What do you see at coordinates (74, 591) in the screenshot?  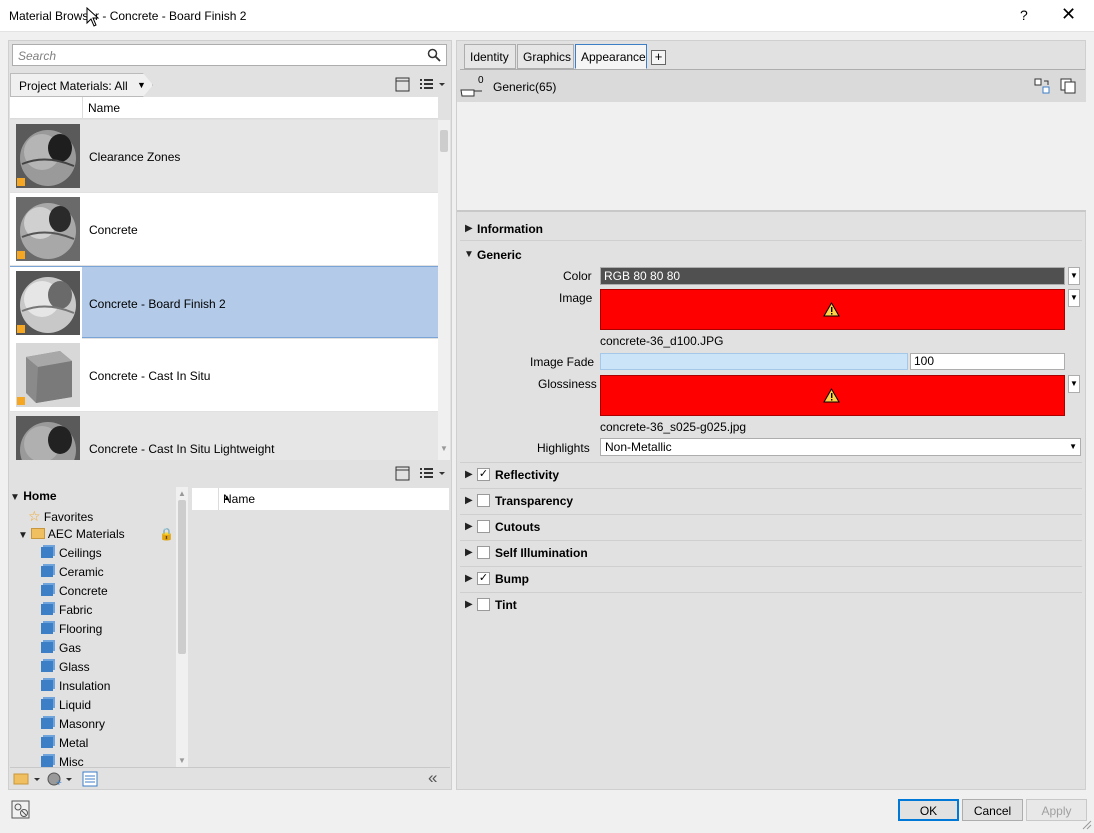 I see `tree-item-category: Concrete` at bounding box center [74, 591].